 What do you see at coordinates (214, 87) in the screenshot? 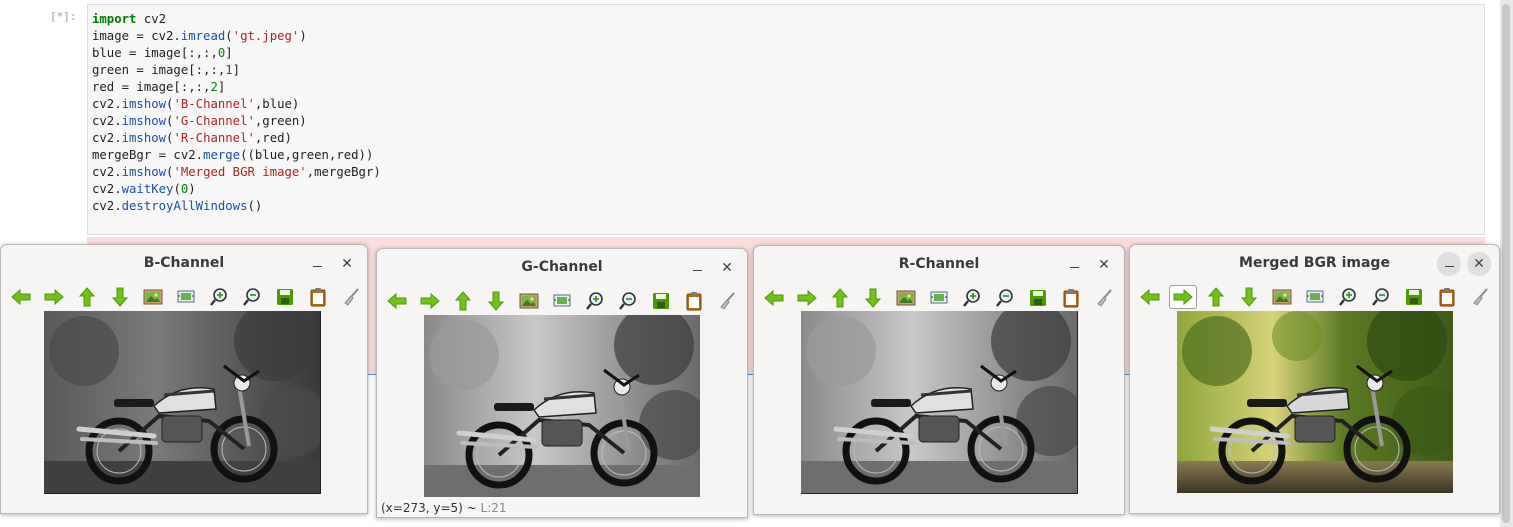
I see `code-token: 2` at bounding box center [214, 87].